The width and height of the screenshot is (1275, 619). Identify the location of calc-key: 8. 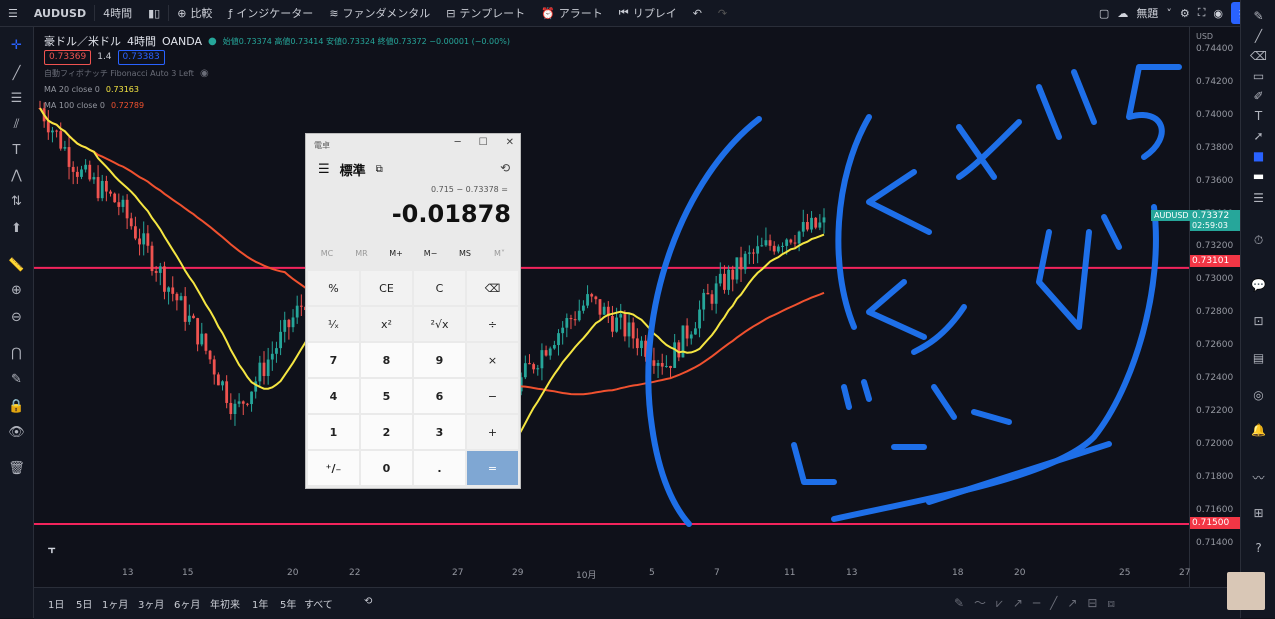
(386, 360).